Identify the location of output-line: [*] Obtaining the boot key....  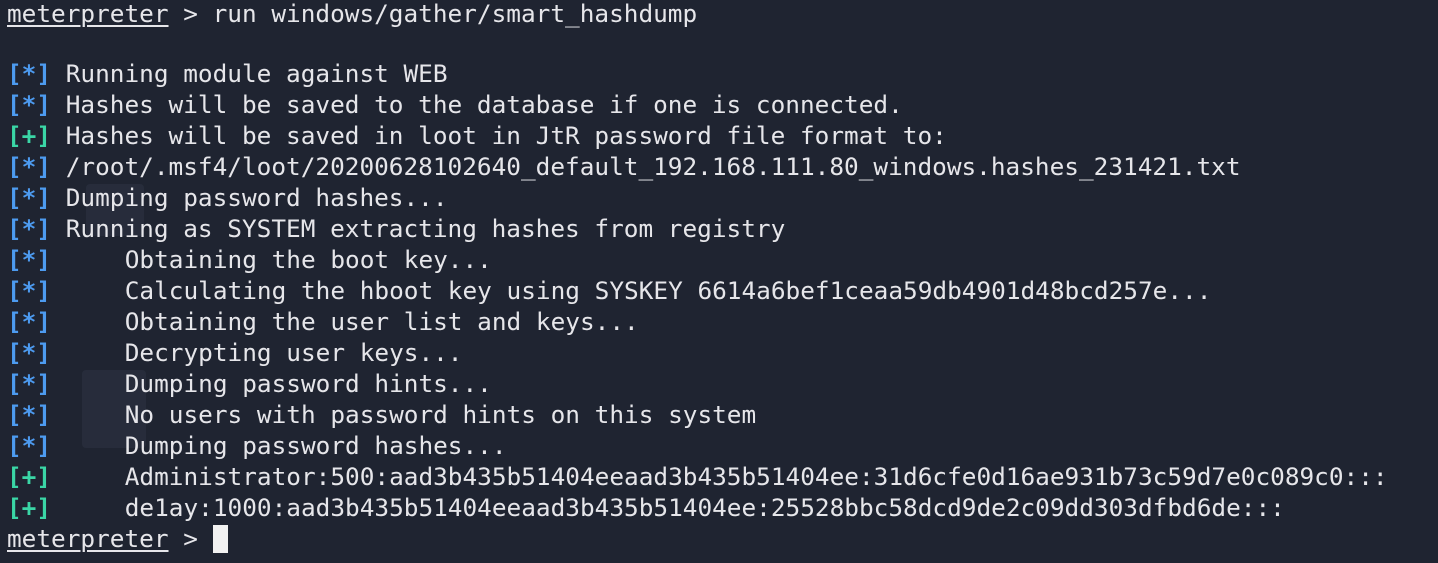
(722, 259).